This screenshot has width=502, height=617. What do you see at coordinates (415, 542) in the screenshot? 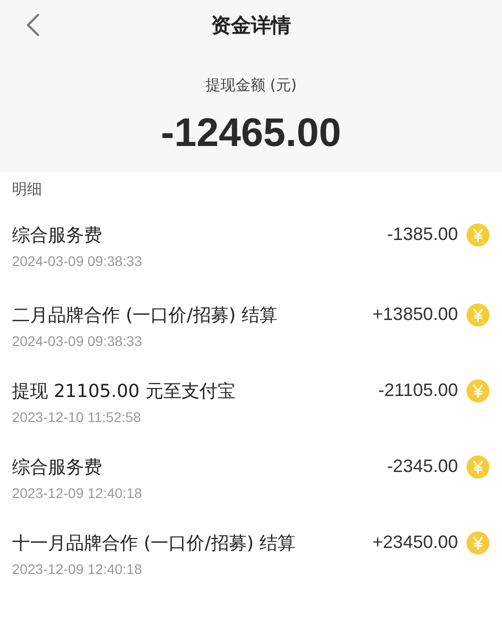
I see `record-amount: +23450.00` at bounding box center [415, 542].